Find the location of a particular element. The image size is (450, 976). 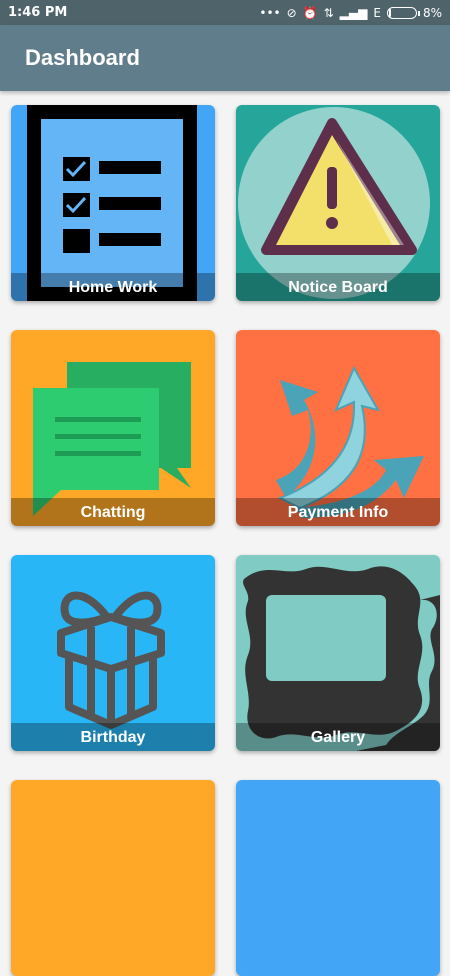

tile-payment-info: Payment Info is located at coordinates (338, 428).